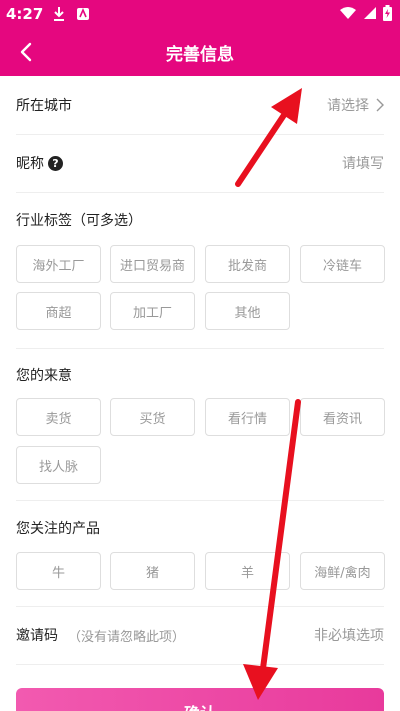 The image size is (400, 711). What do you see at coordinates (58, 264) in the screenshot?
I see `industry-tag: 海外工厂` at bounding box center [58, 264].